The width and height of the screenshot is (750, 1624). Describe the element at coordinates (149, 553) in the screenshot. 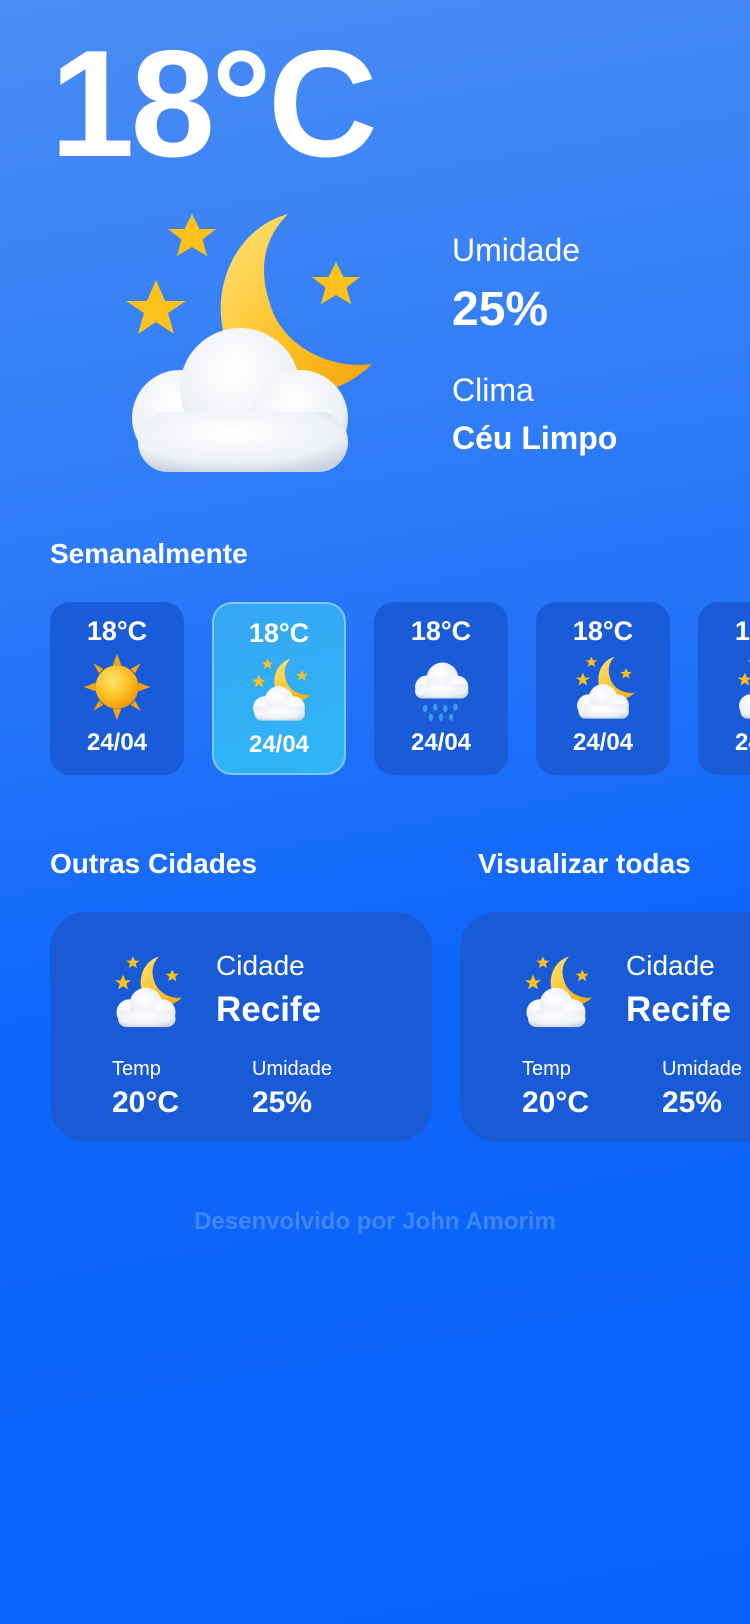

I see `weekly-title: Semanalmente` at that location.